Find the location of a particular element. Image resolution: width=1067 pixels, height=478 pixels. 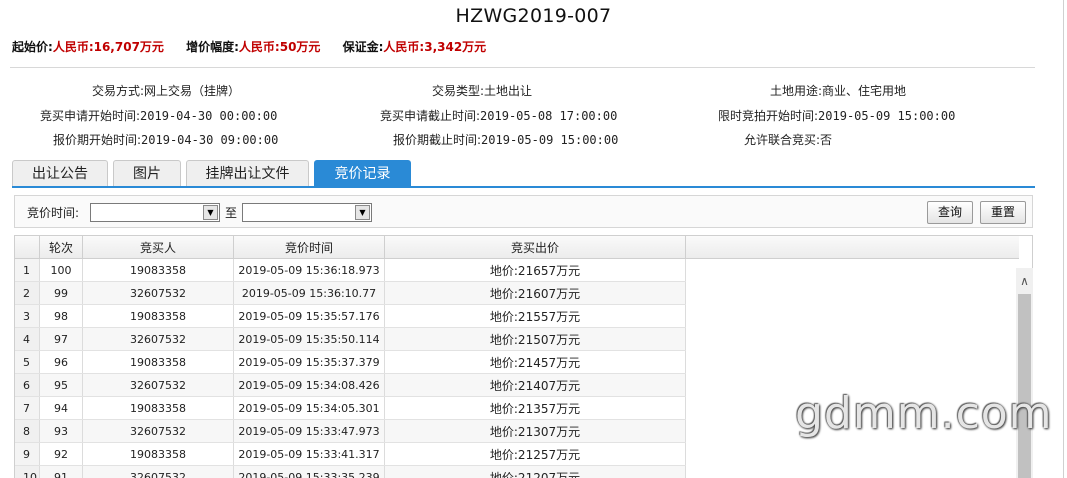

bid-time-cell: 2019-05-09 15:34:08.426 is located at coordinates (309, 385).